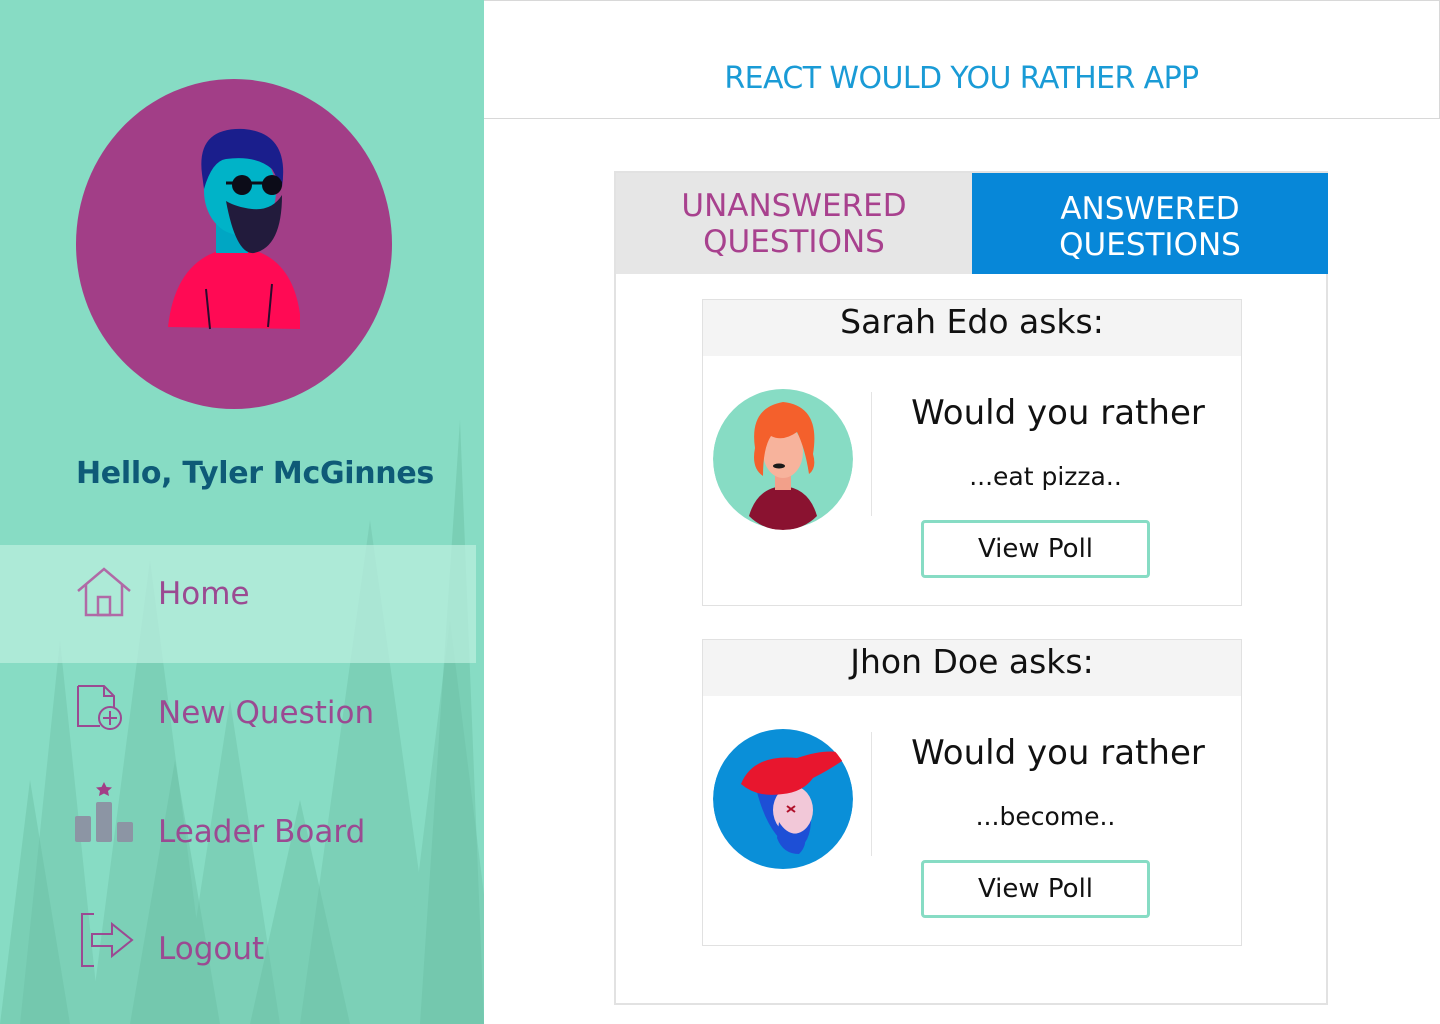  What do you see at coordinates (255, 473) in the screenshot?
I see `user-greeting: Hello, Tyler McGinnes` at bounding box center [255, 473].